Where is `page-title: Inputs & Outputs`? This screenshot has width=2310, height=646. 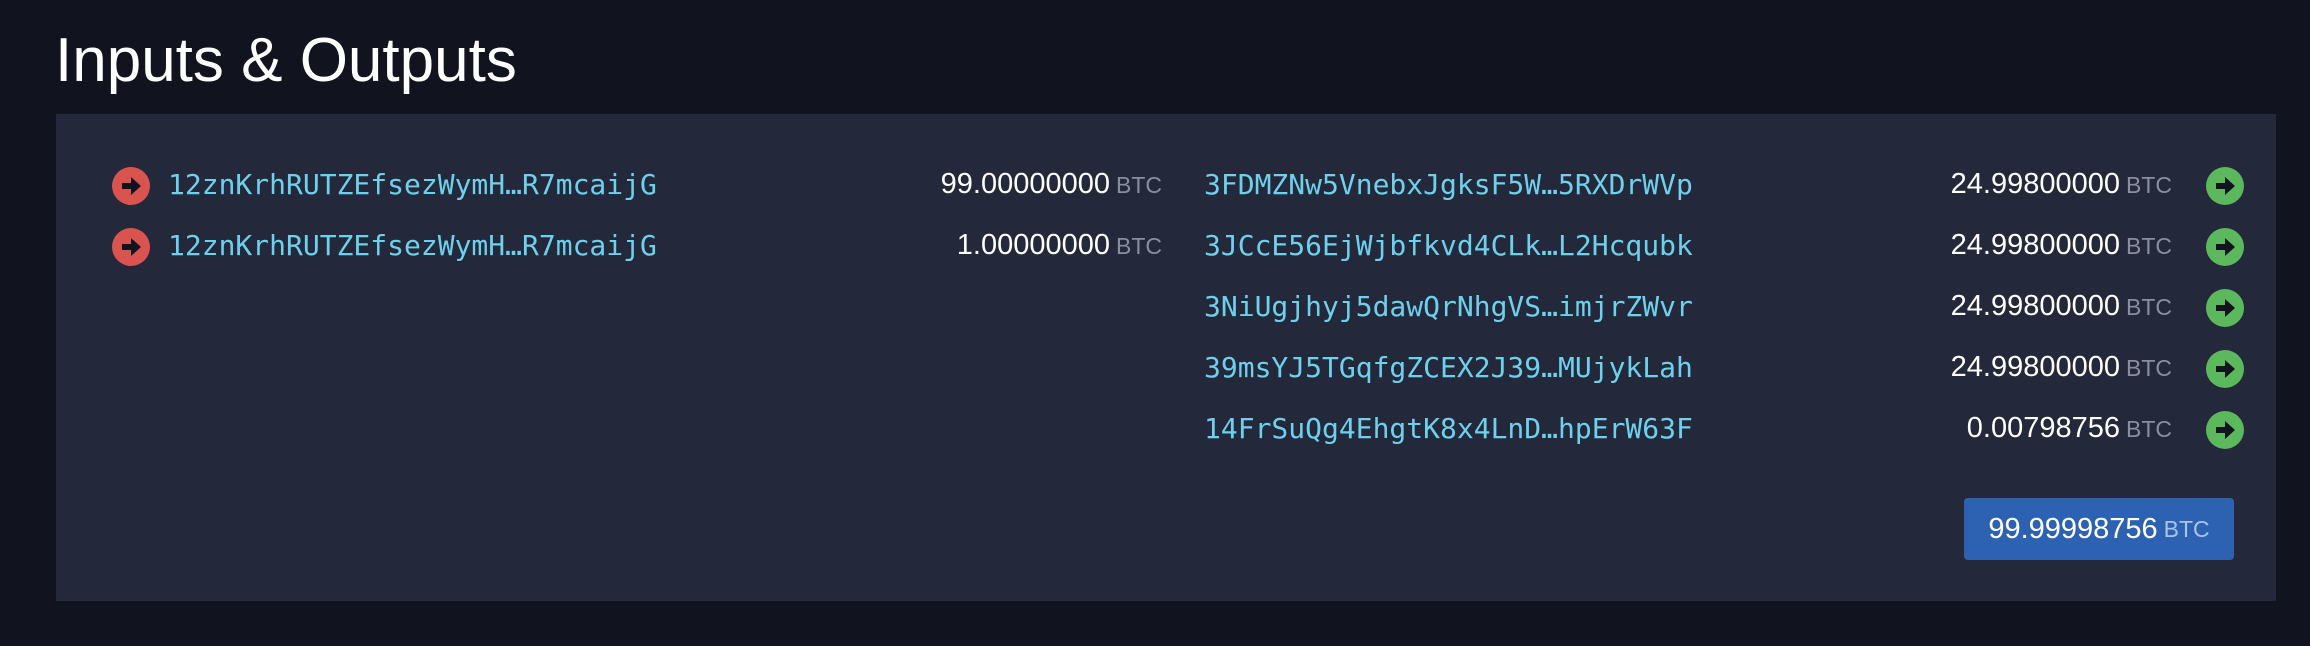
page-title: Inputs & Outputs is located at coordinates (286, 60).